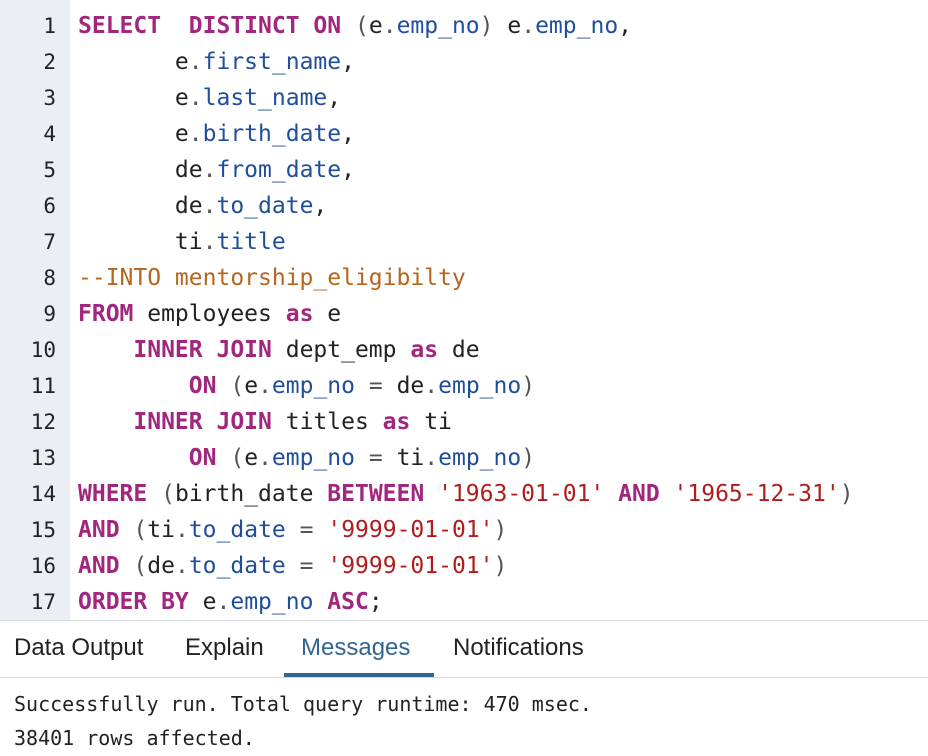 This screenshot has width=928, height=756. What do you see at coordinates (355, 26) in the screenshot?
I see `code-line: SELECT DISTINCT ON (e.emp_no) e.emp_no,` at bounding box center [355, 26].